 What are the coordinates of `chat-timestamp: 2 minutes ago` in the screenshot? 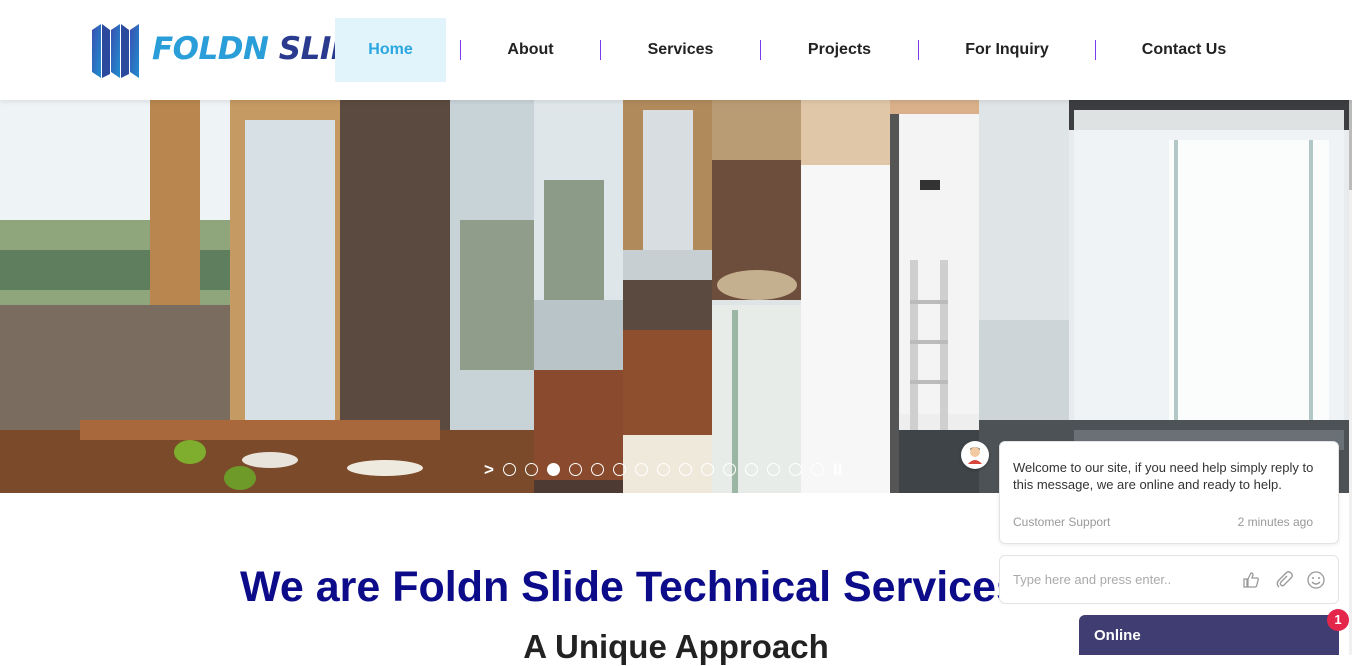 It's located at (1275, 522).